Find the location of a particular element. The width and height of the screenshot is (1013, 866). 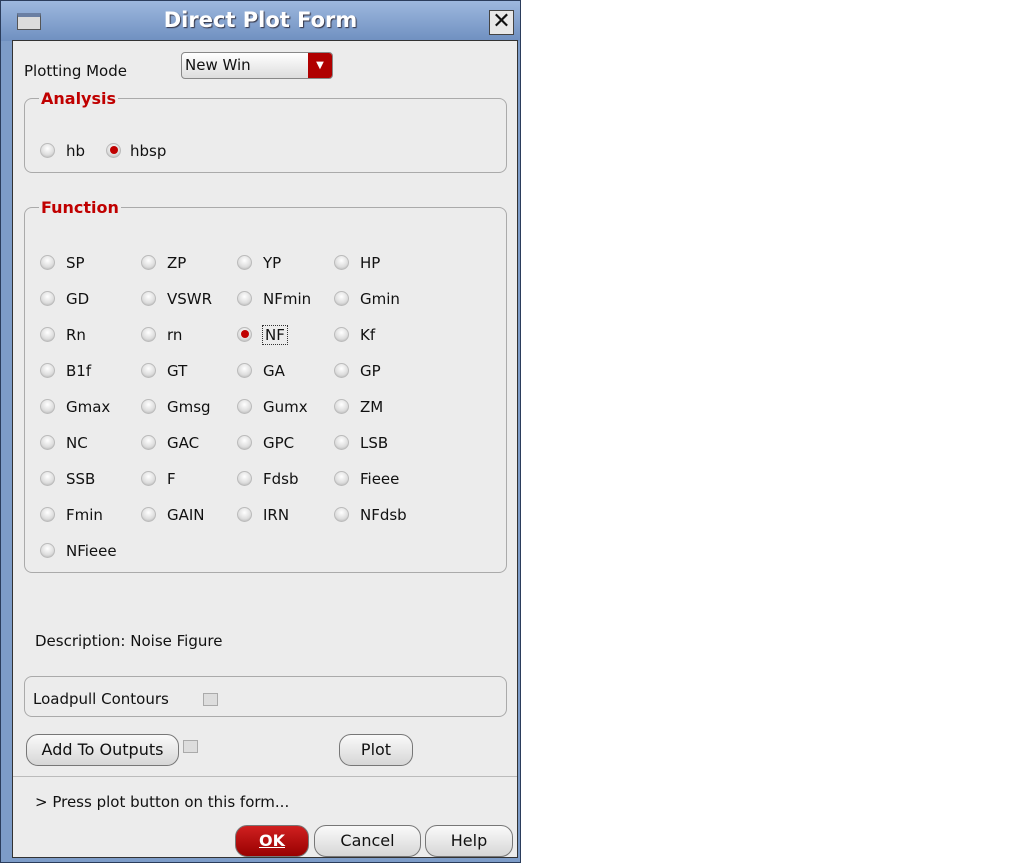

radio-gpc is located at coordinates (244, 442).